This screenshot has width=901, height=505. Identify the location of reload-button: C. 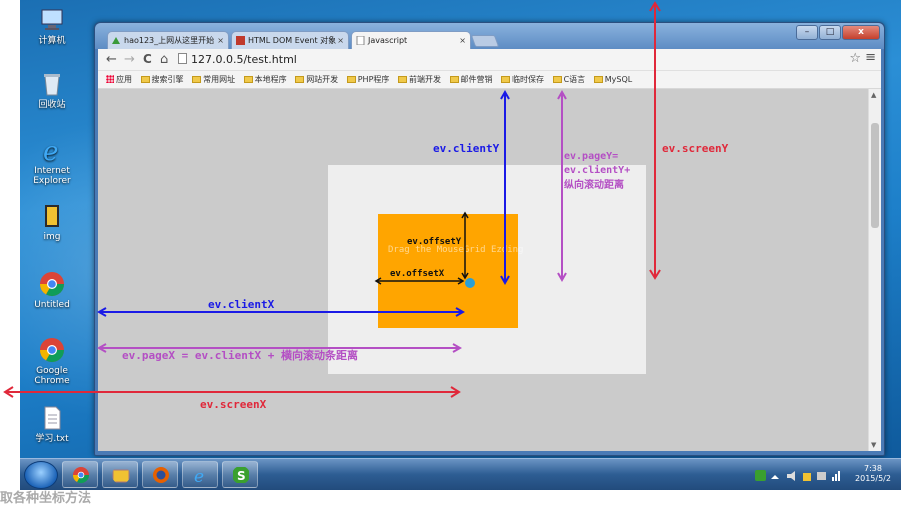
(147, 59).